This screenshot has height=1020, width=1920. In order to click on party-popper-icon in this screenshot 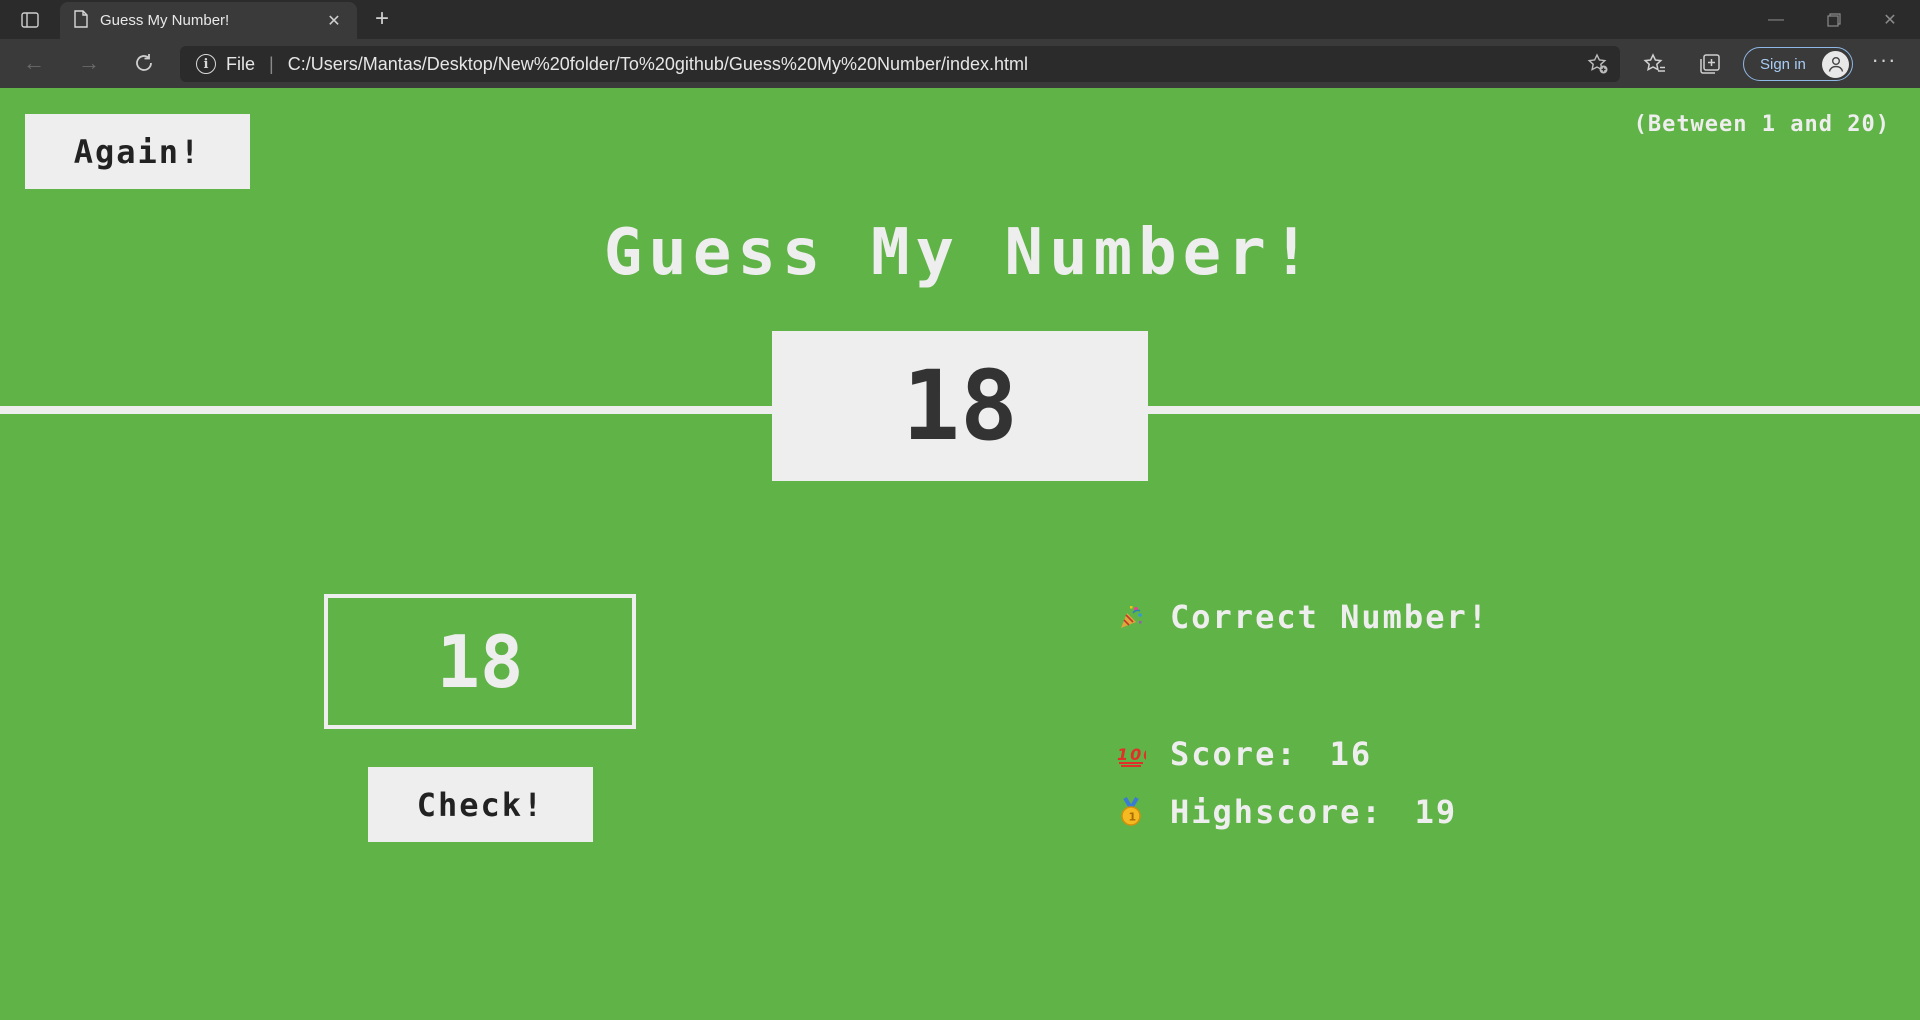, I will do `click(1131, 617)`.